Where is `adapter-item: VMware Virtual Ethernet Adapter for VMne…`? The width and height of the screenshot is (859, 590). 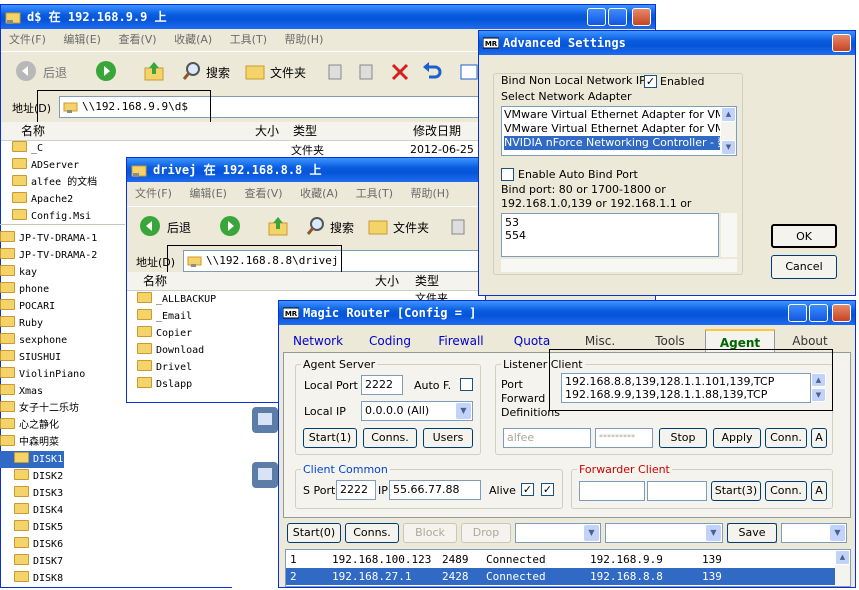
adapter-item: VMware Virtual Ethernet Adapter for VMne… is located at coordinates (612, 129).